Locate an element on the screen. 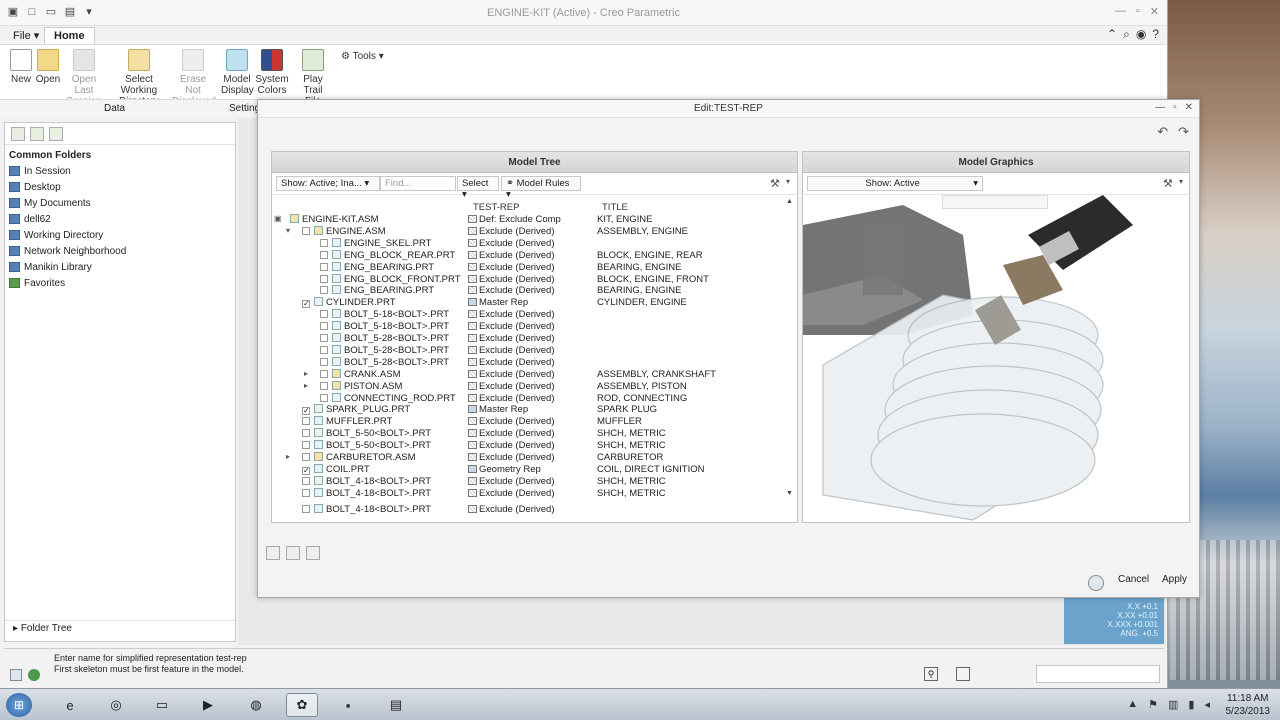  message-toggle-icon is located at coordinates (16, 675).